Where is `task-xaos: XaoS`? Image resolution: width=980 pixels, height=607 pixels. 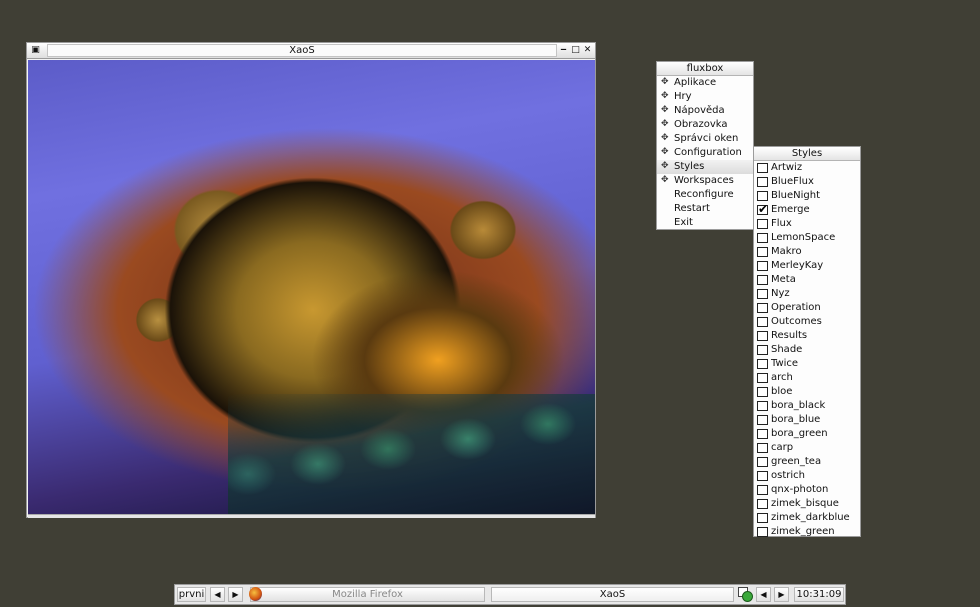
task-xaos: XaoS is located at coordinates (612, 594).